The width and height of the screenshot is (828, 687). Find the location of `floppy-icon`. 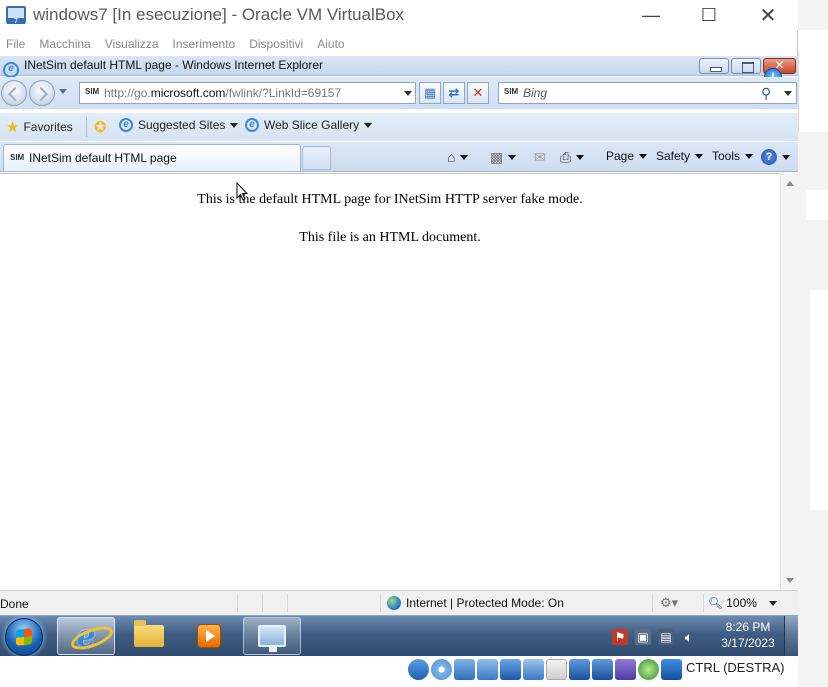

floppy-icon is located at coordinates (464, 669).